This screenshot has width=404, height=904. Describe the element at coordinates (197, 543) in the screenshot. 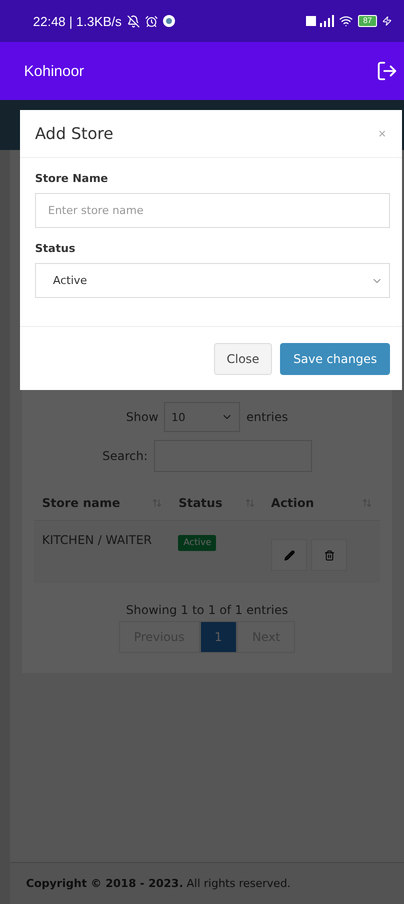

I see `status-badge: Active` at that location.